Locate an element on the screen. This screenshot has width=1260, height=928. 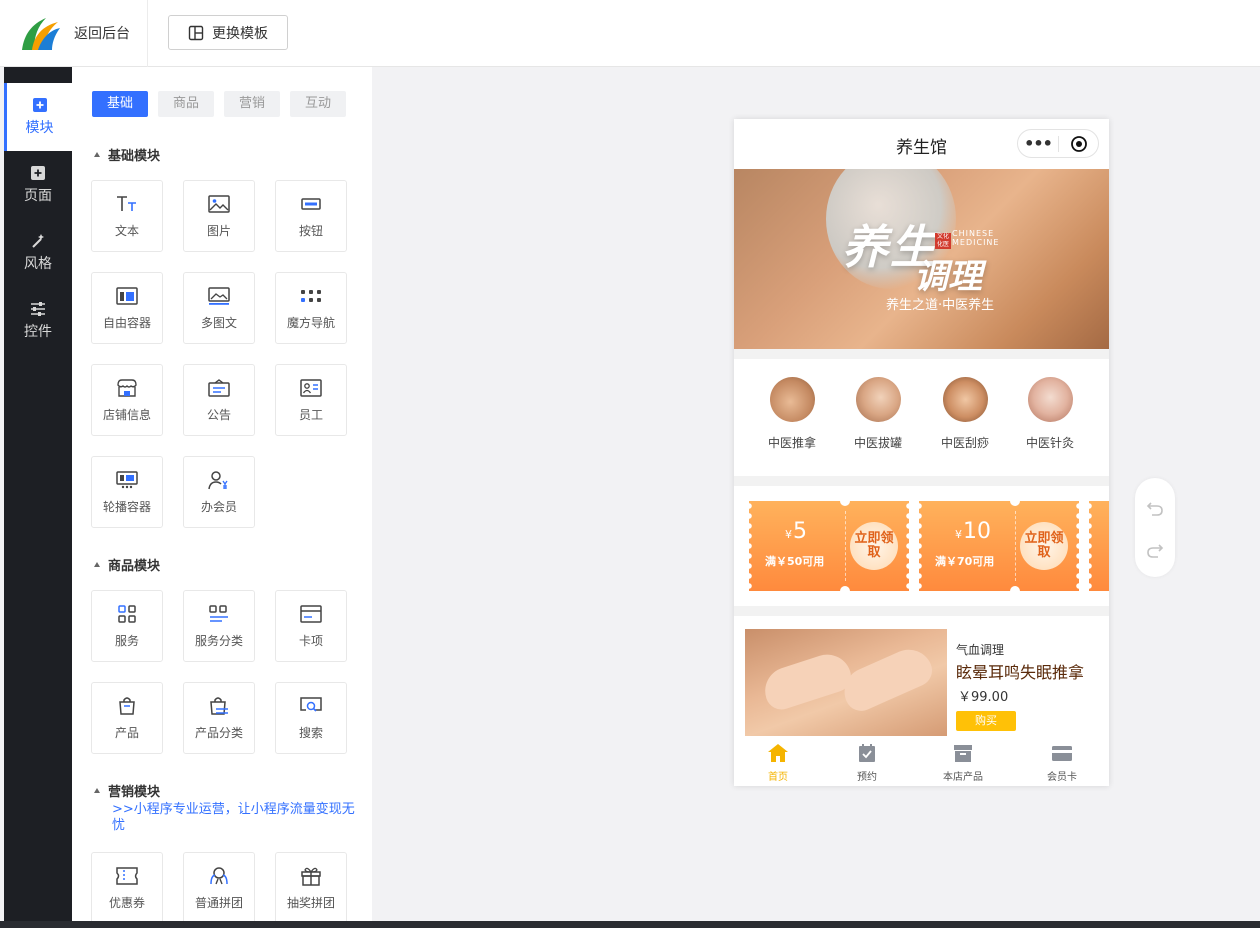
nav-item-modules: 模块 is located at coordinates (38, 117).